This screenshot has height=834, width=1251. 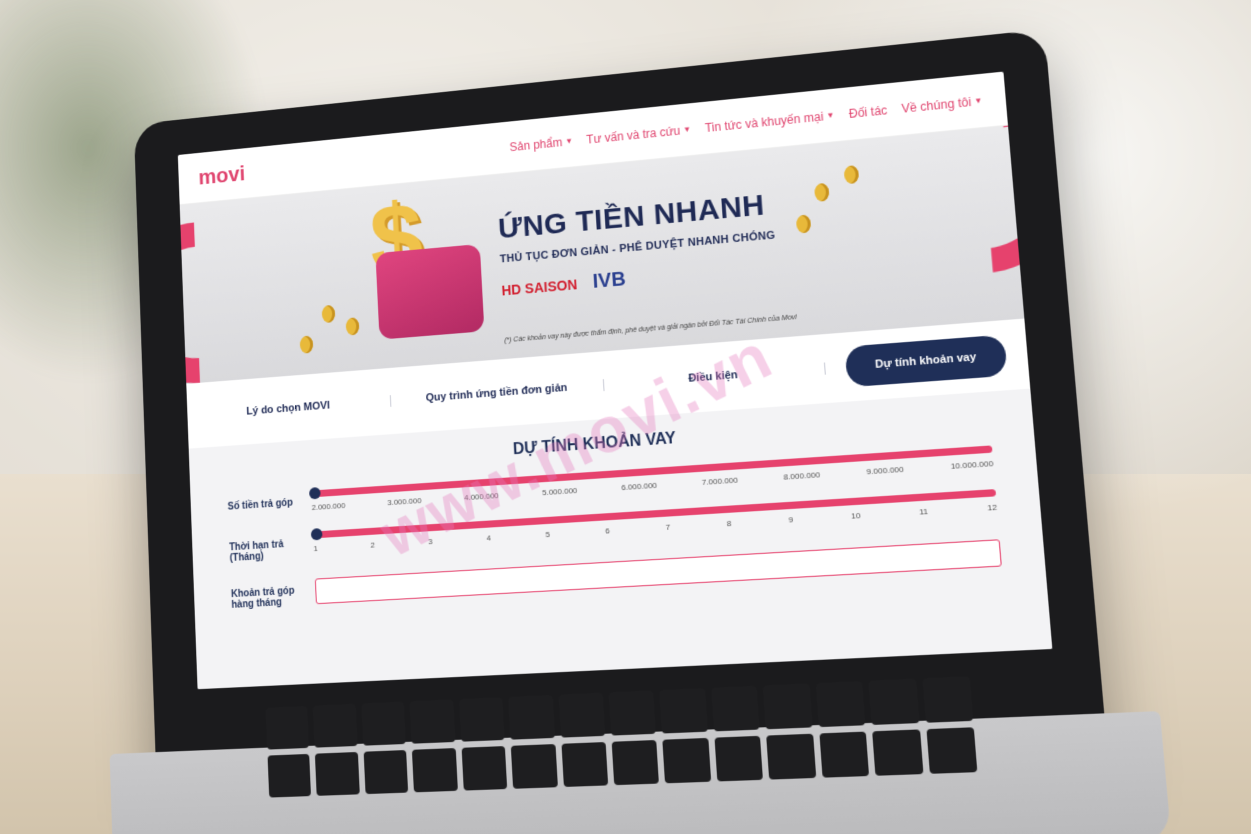 What do you see at coordinates (639, 278) in the screenshot?
I see `partner-logos: HD SAISON IVB` at bounding box center [639, 278].